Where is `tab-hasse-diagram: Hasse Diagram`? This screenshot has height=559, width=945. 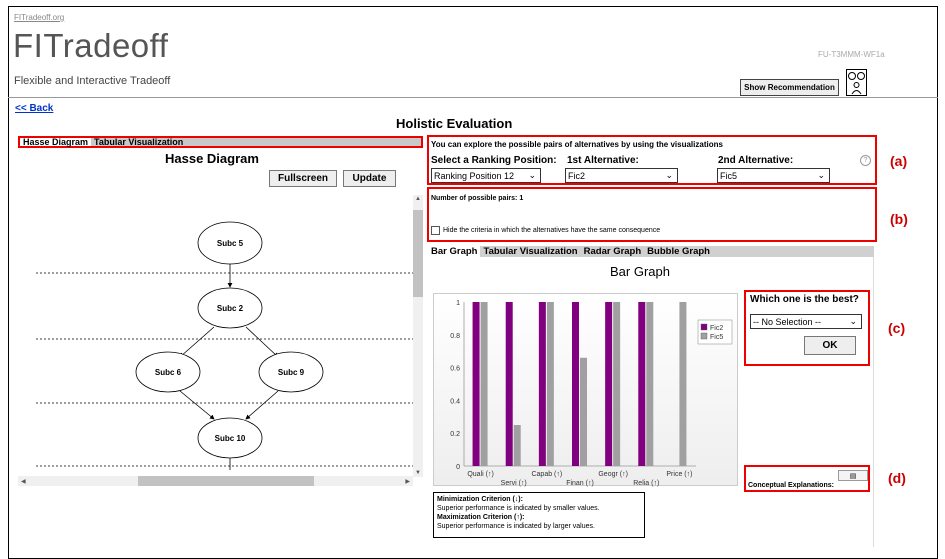
tab-hasse-diagram: Hasse Diagram is located at coordinates (56, 142).